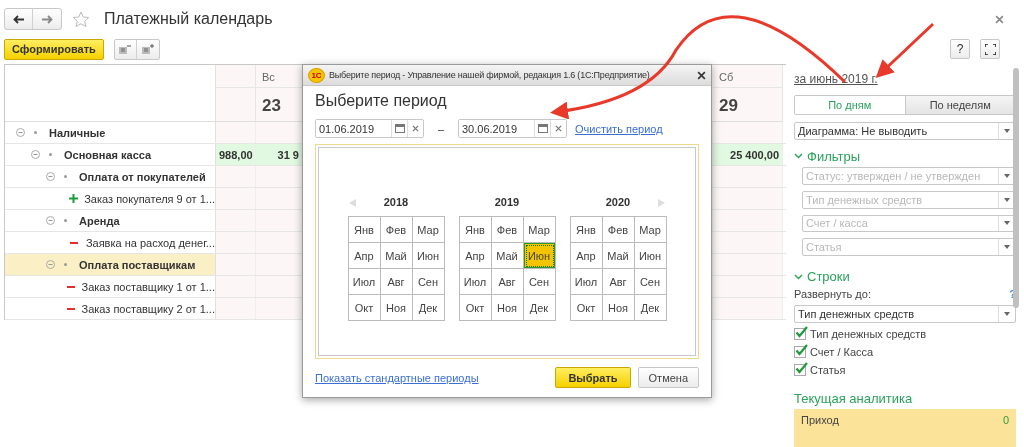 The width and height of the screenshot is (1024, 447). I want to click on help-button: ?, so click(960, 49).